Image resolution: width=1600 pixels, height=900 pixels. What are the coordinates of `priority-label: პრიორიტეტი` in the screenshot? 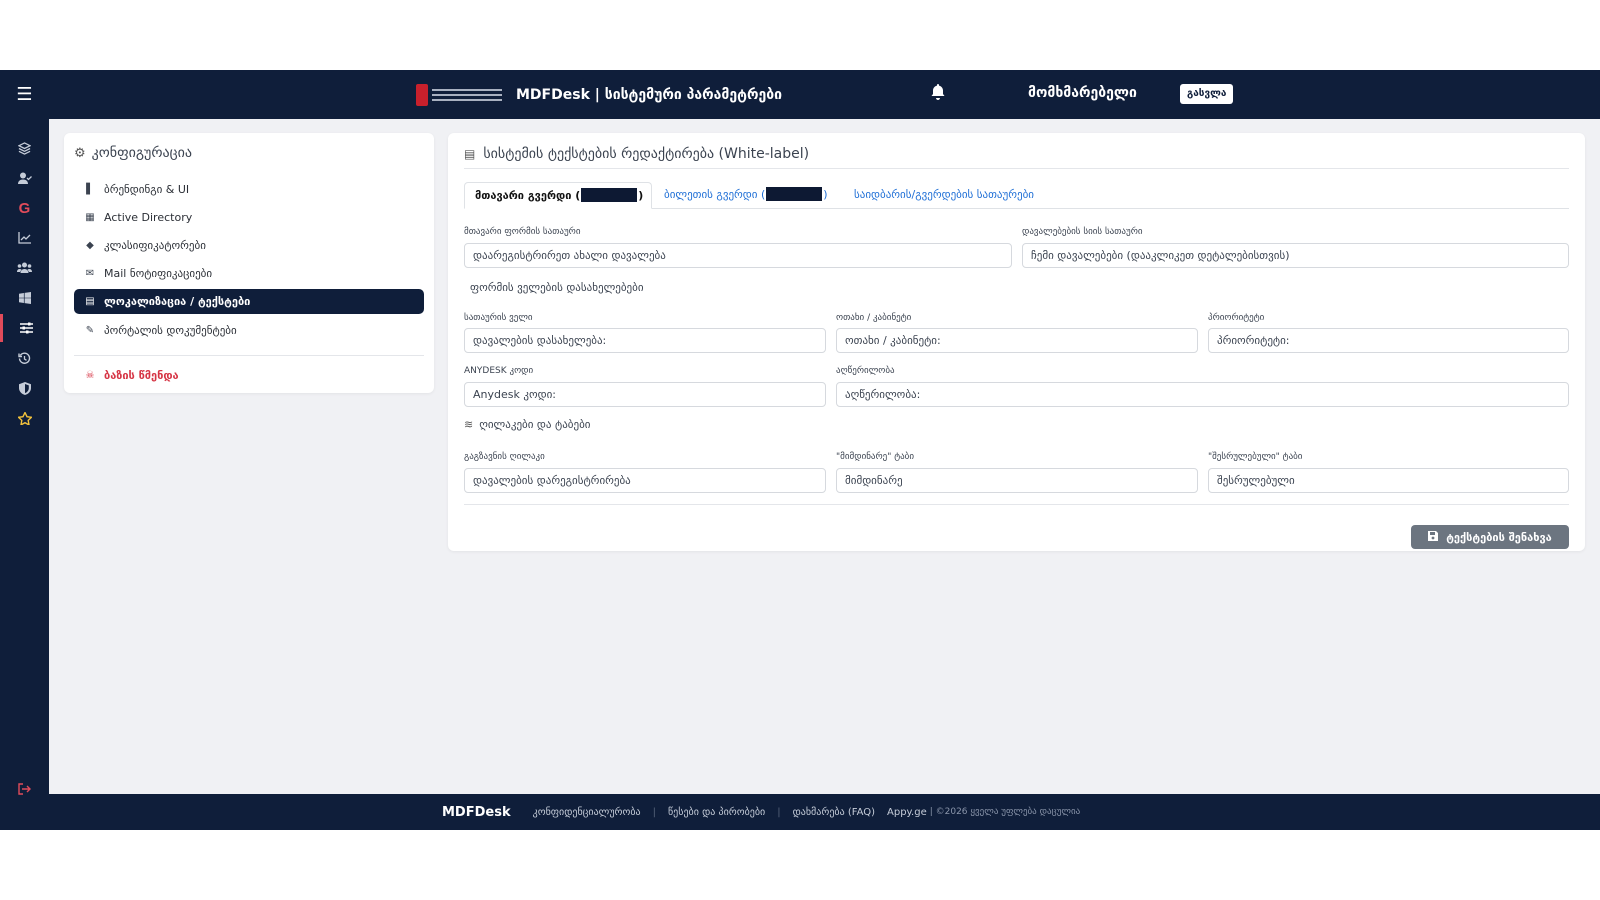 It's located at (1236, 318).